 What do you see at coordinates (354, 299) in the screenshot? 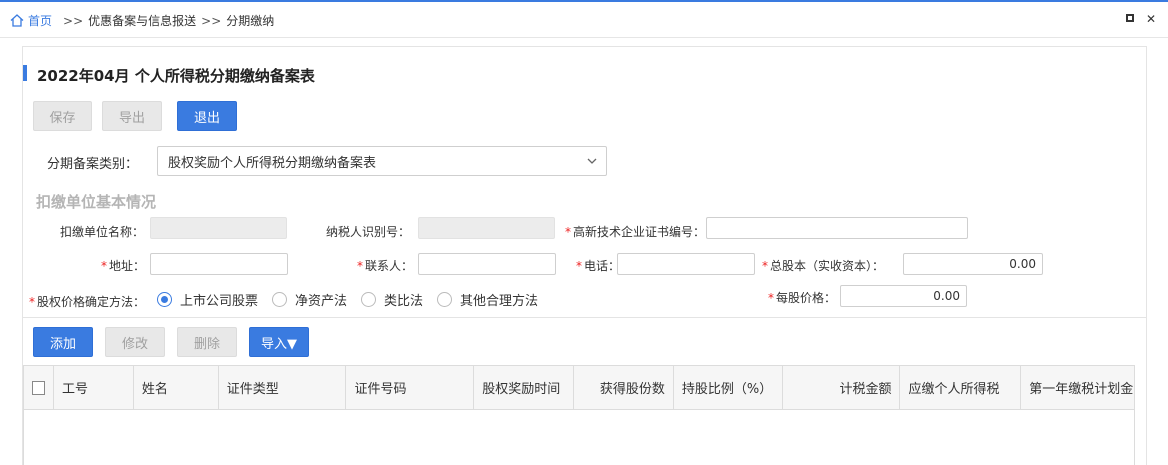
I see `price-method-radio-group: 上市公司股票 净资产法 类比法 其他合理方法` at bounding box center [354, 299].